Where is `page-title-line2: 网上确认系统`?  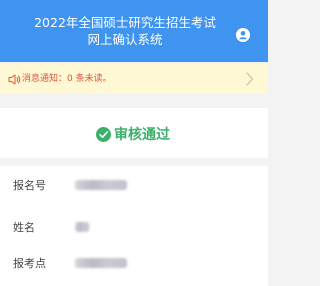
page-title-line2: 网上确认系统 is located at coordinates (125, 39).